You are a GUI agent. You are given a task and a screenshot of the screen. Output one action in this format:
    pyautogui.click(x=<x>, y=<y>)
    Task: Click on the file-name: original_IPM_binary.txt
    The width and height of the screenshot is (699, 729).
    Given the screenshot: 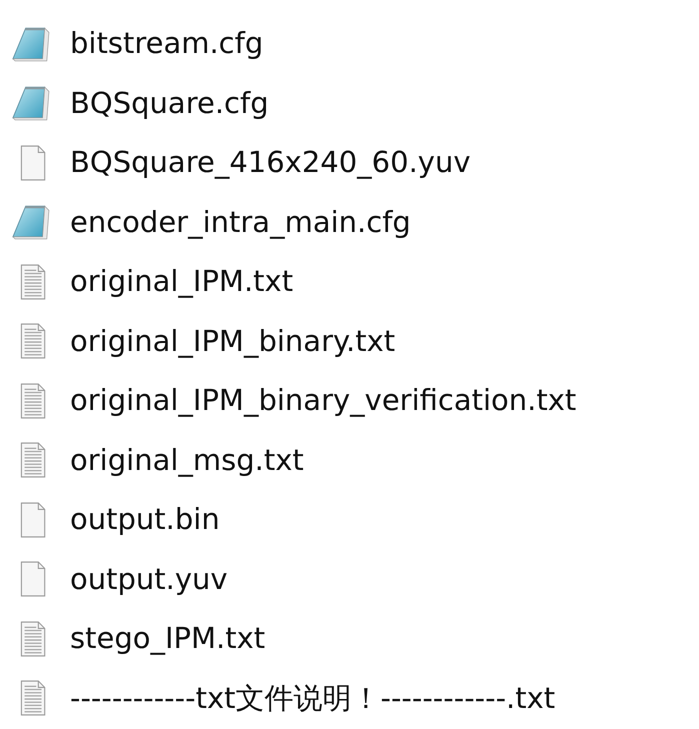 What is the action you would take?
    pyautogui.click(x=233, y=341)
    